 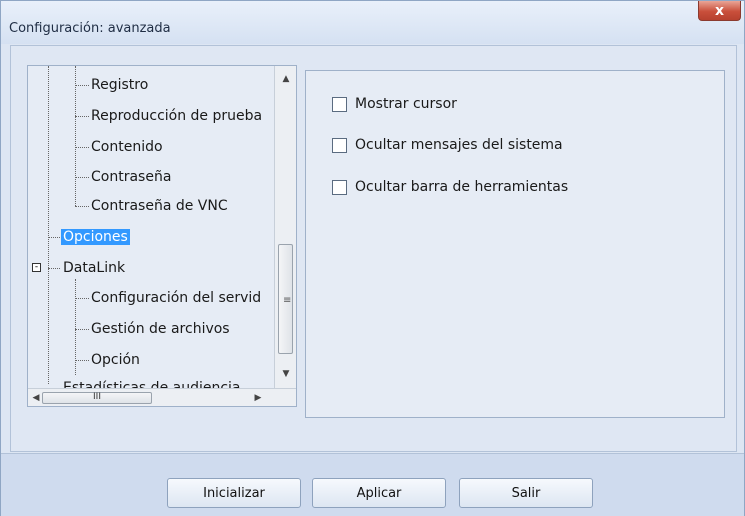 I want to click on show-cursor-option: Mostrar cursor, so click(x=394, y=104).